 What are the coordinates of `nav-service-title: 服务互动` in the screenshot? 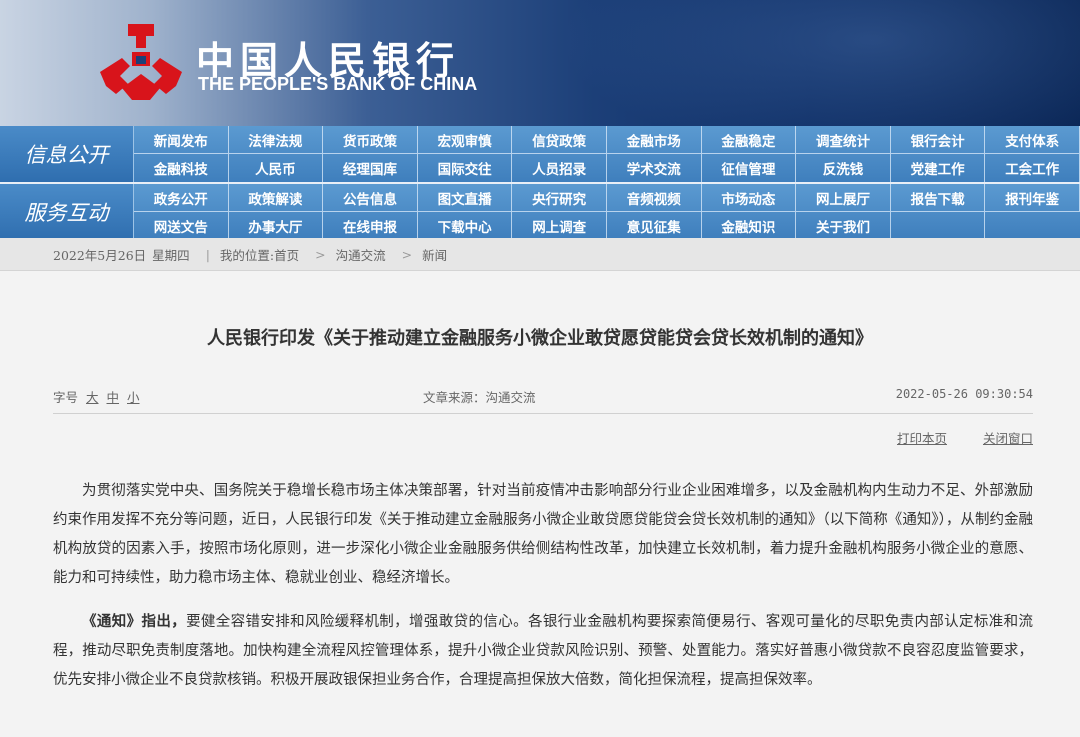 It's located at (67, 212).